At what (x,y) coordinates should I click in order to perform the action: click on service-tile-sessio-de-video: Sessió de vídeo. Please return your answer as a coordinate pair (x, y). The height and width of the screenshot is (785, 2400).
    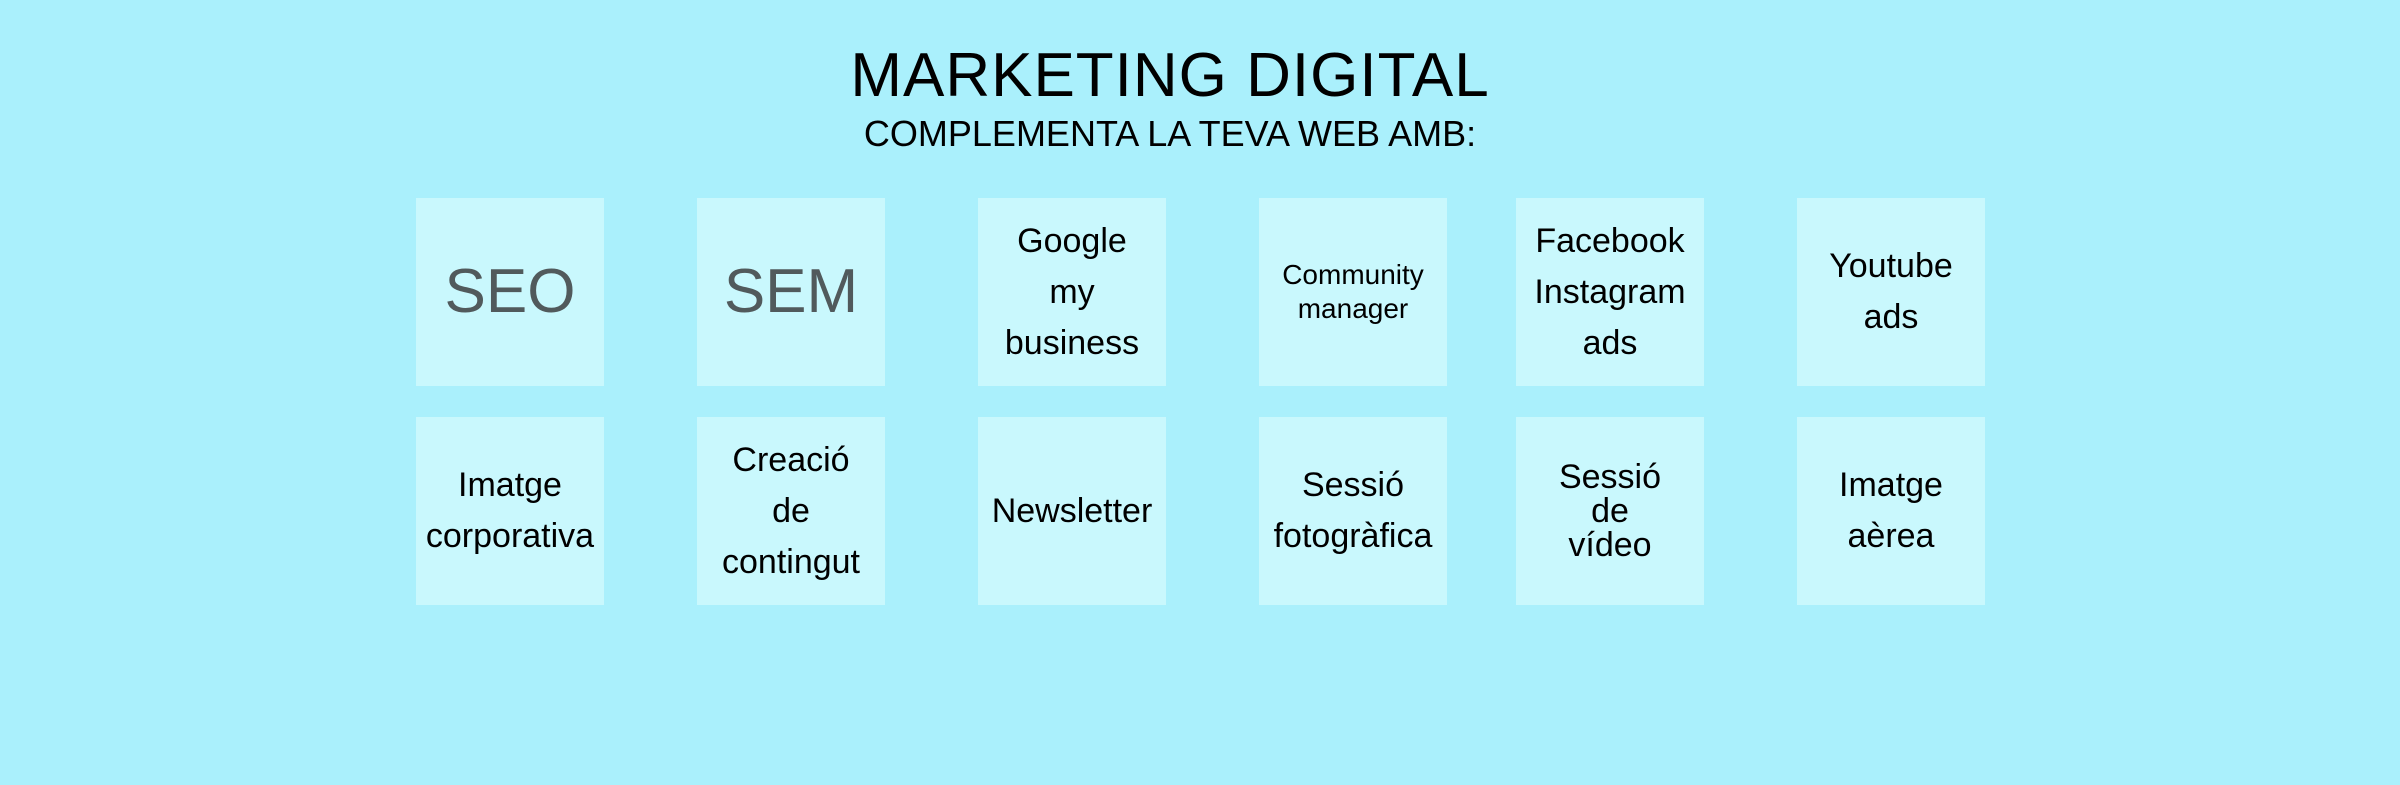
    Looking at the image, I should click on (1610, 511).